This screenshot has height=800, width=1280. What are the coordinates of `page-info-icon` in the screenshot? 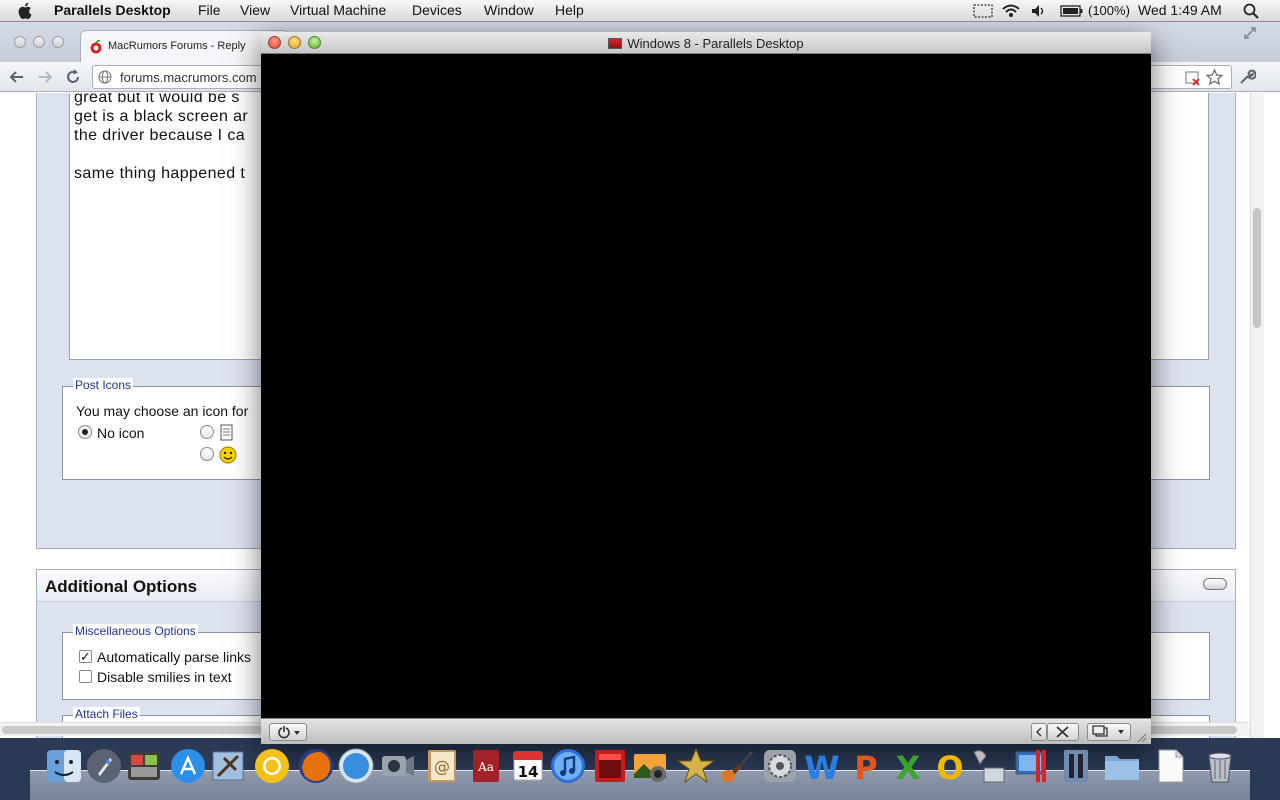 It's located at (105, 77).